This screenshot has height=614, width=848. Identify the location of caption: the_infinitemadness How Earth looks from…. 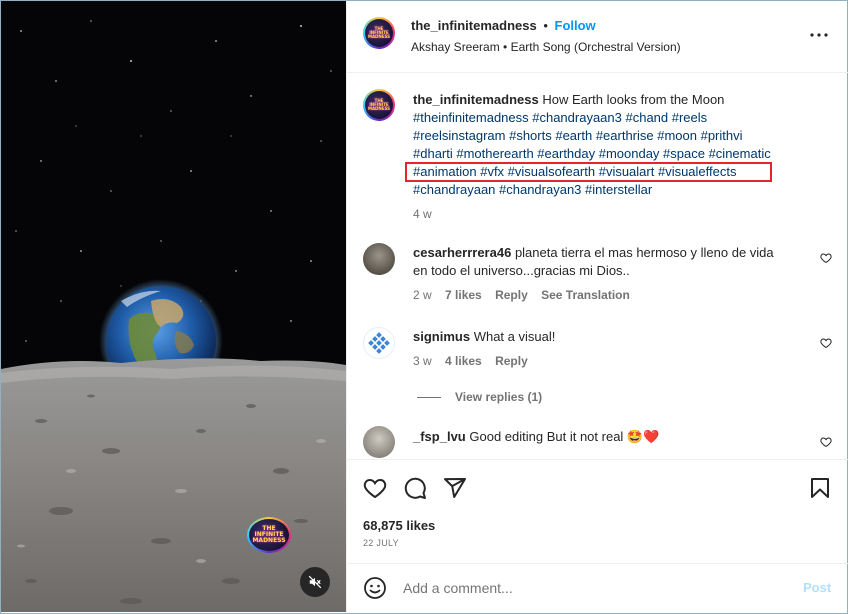
(618, 157).